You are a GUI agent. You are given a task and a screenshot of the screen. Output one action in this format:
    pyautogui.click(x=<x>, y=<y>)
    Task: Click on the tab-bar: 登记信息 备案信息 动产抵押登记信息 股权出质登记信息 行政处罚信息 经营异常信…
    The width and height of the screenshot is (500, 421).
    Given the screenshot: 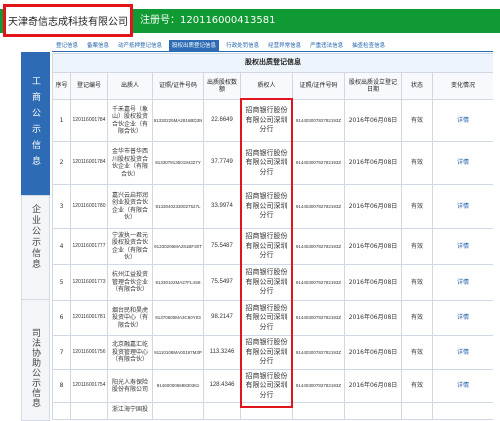 What is the action you would take?
    pyautogui.click(x=220, y=45)
    